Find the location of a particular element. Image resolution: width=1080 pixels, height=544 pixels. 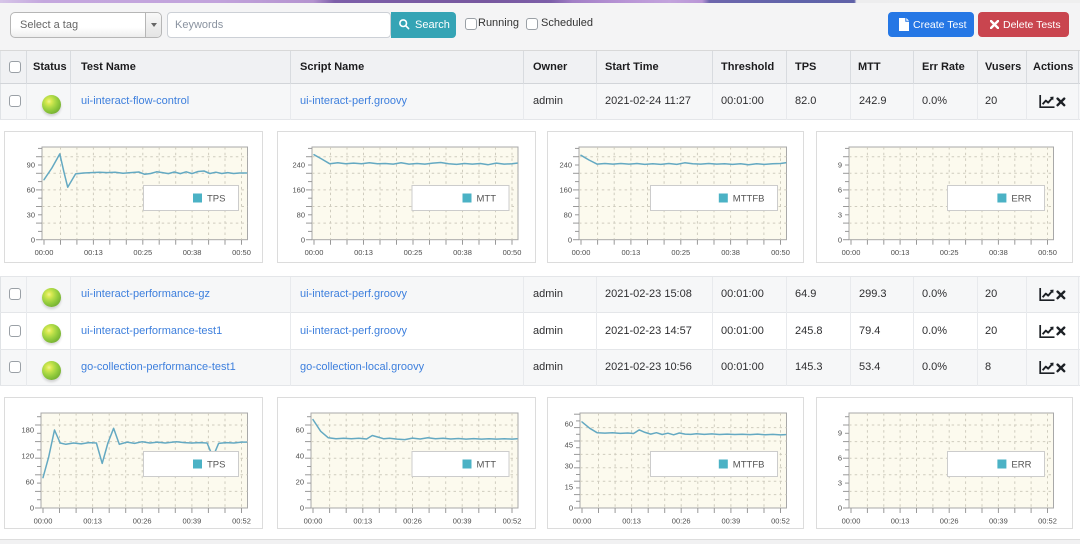

svg-text: 120 is located at coordinates (27, 456).